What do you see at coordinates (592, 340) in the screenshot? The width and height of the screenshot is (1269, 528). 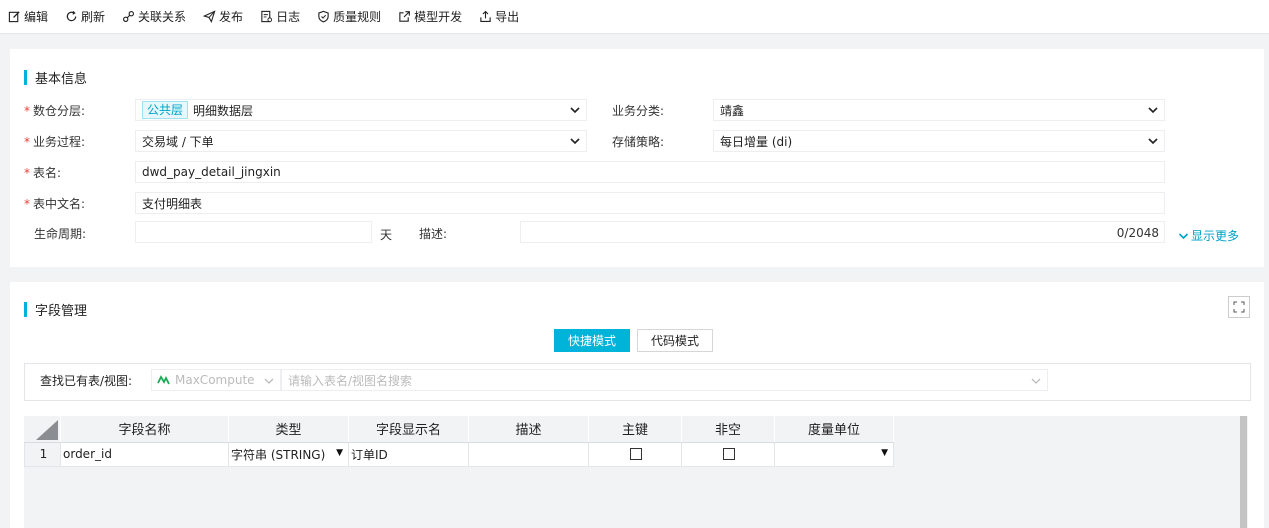 I see `quick-mode-button: 快捷模式` at bounding box center [592, 340].